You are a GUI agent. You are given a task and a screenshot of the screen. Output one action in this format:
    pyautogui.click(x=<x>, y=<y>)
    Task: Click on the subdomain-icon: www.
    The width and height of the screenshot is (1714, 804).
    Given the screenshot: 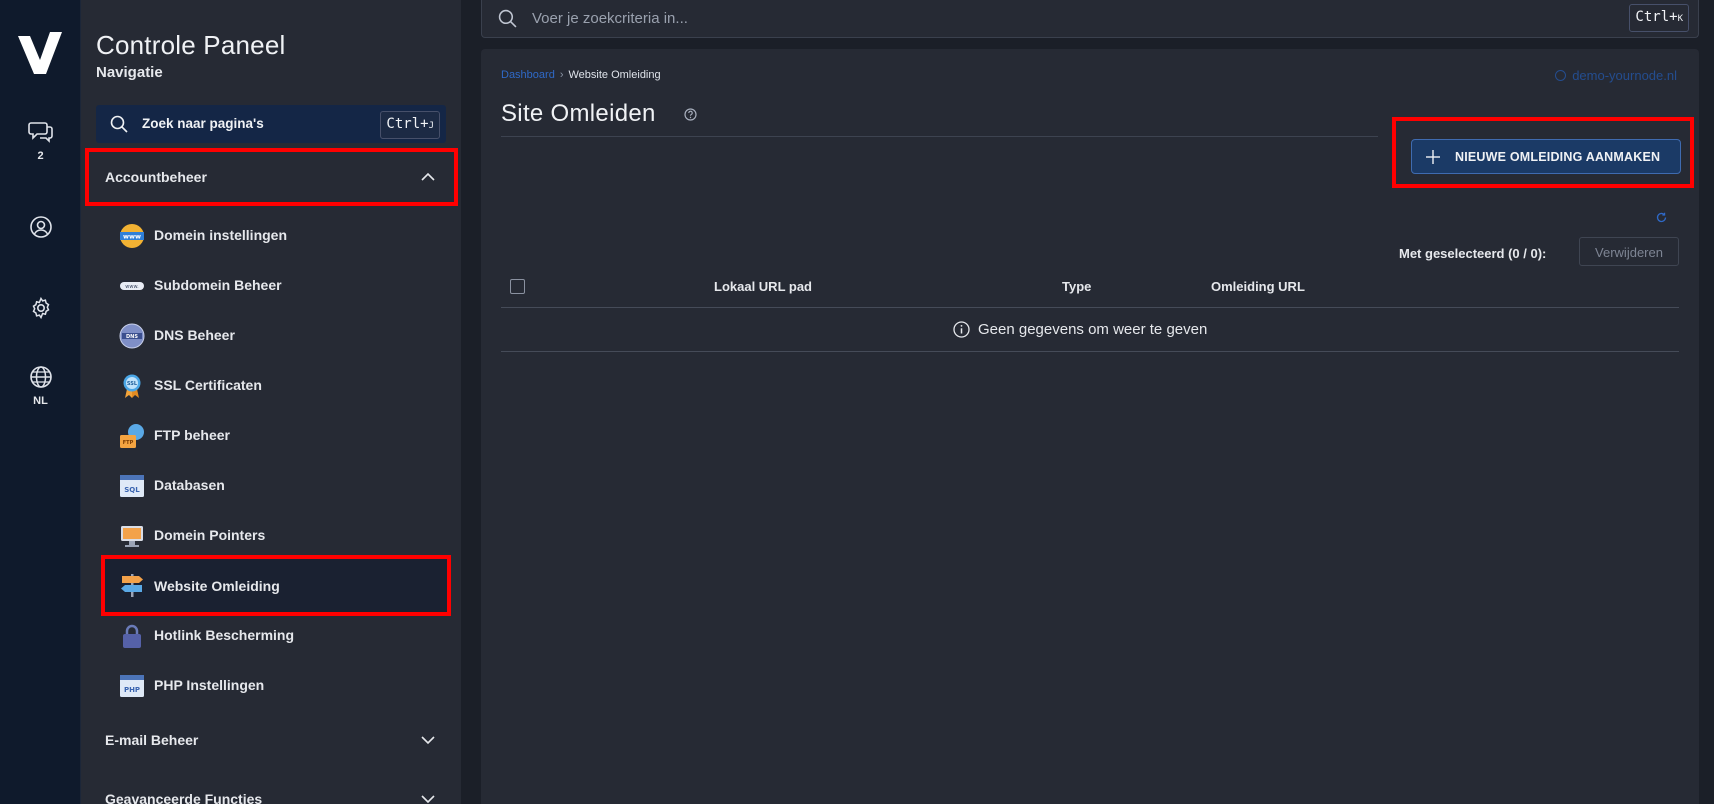 What is the action you would take?
    pyautogui.click(x=132, y=286)
    